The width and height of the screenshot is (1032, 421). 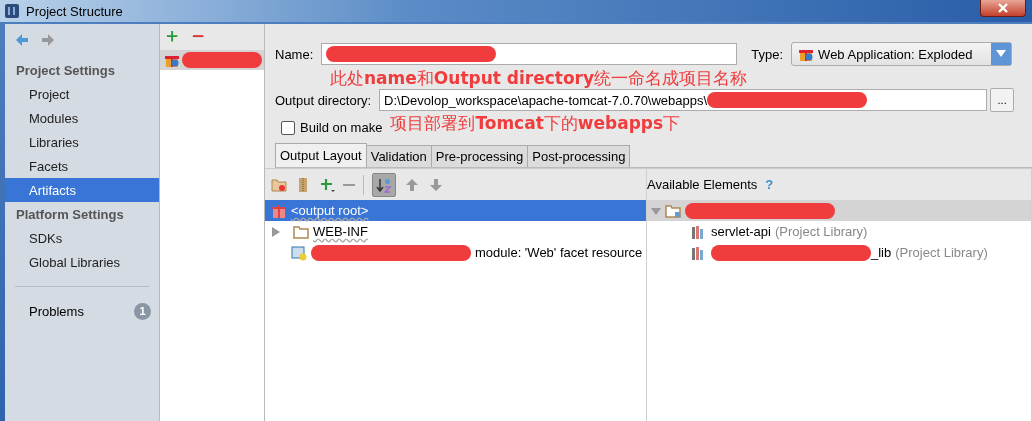 What do you see at coordinates (479, 156) in the screenshot?
I see `tab: Pre-processing` at bounding box center [479, 156].